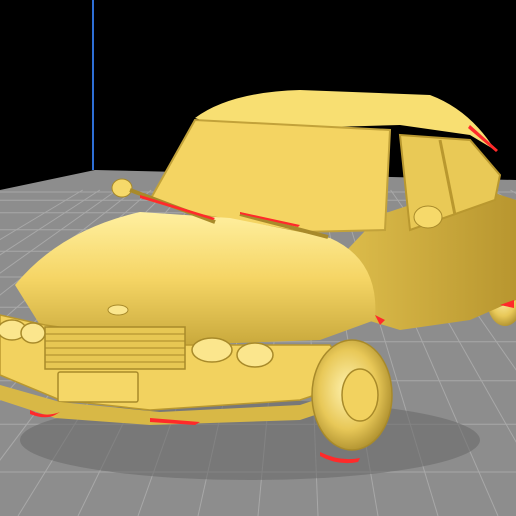 The image size is (516, 516). I want to click on right-mirror, so click(428, 217).